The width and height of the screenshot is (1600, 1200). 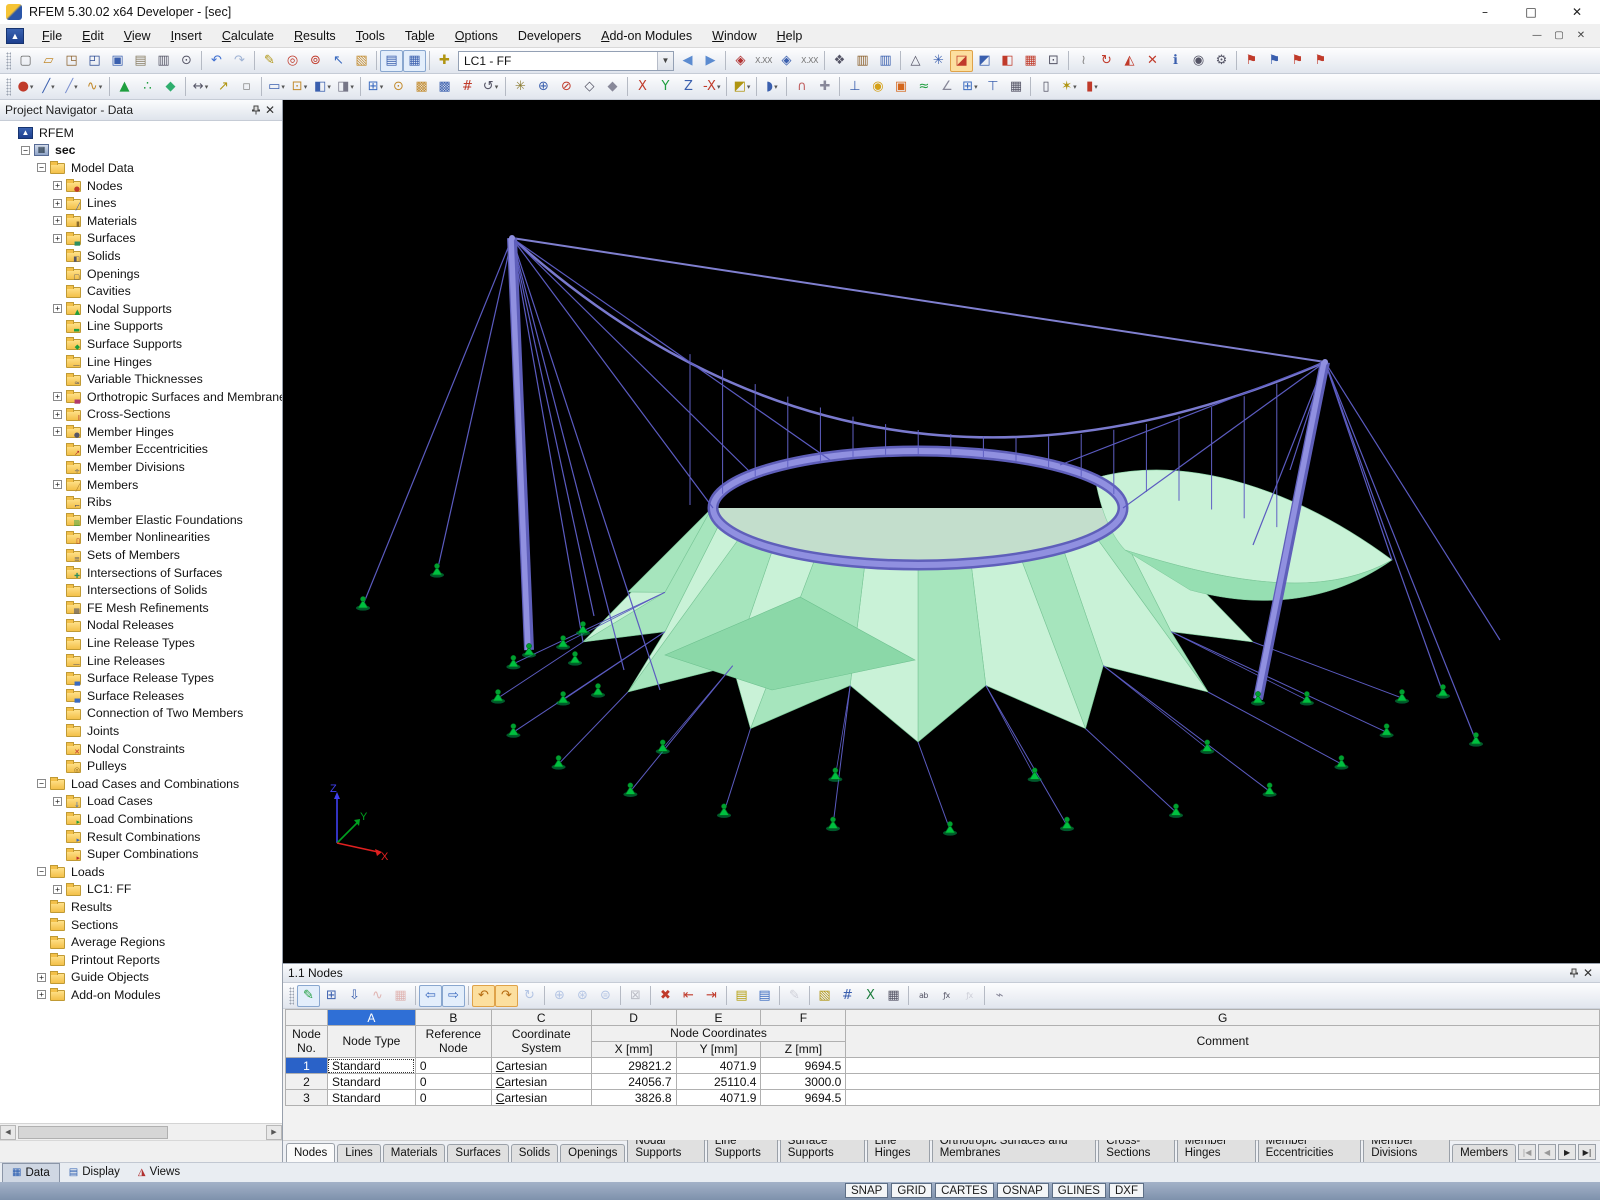 I want to click on navigator-hscrollbar: ◀ ▶, so click(x=141, y=1131).